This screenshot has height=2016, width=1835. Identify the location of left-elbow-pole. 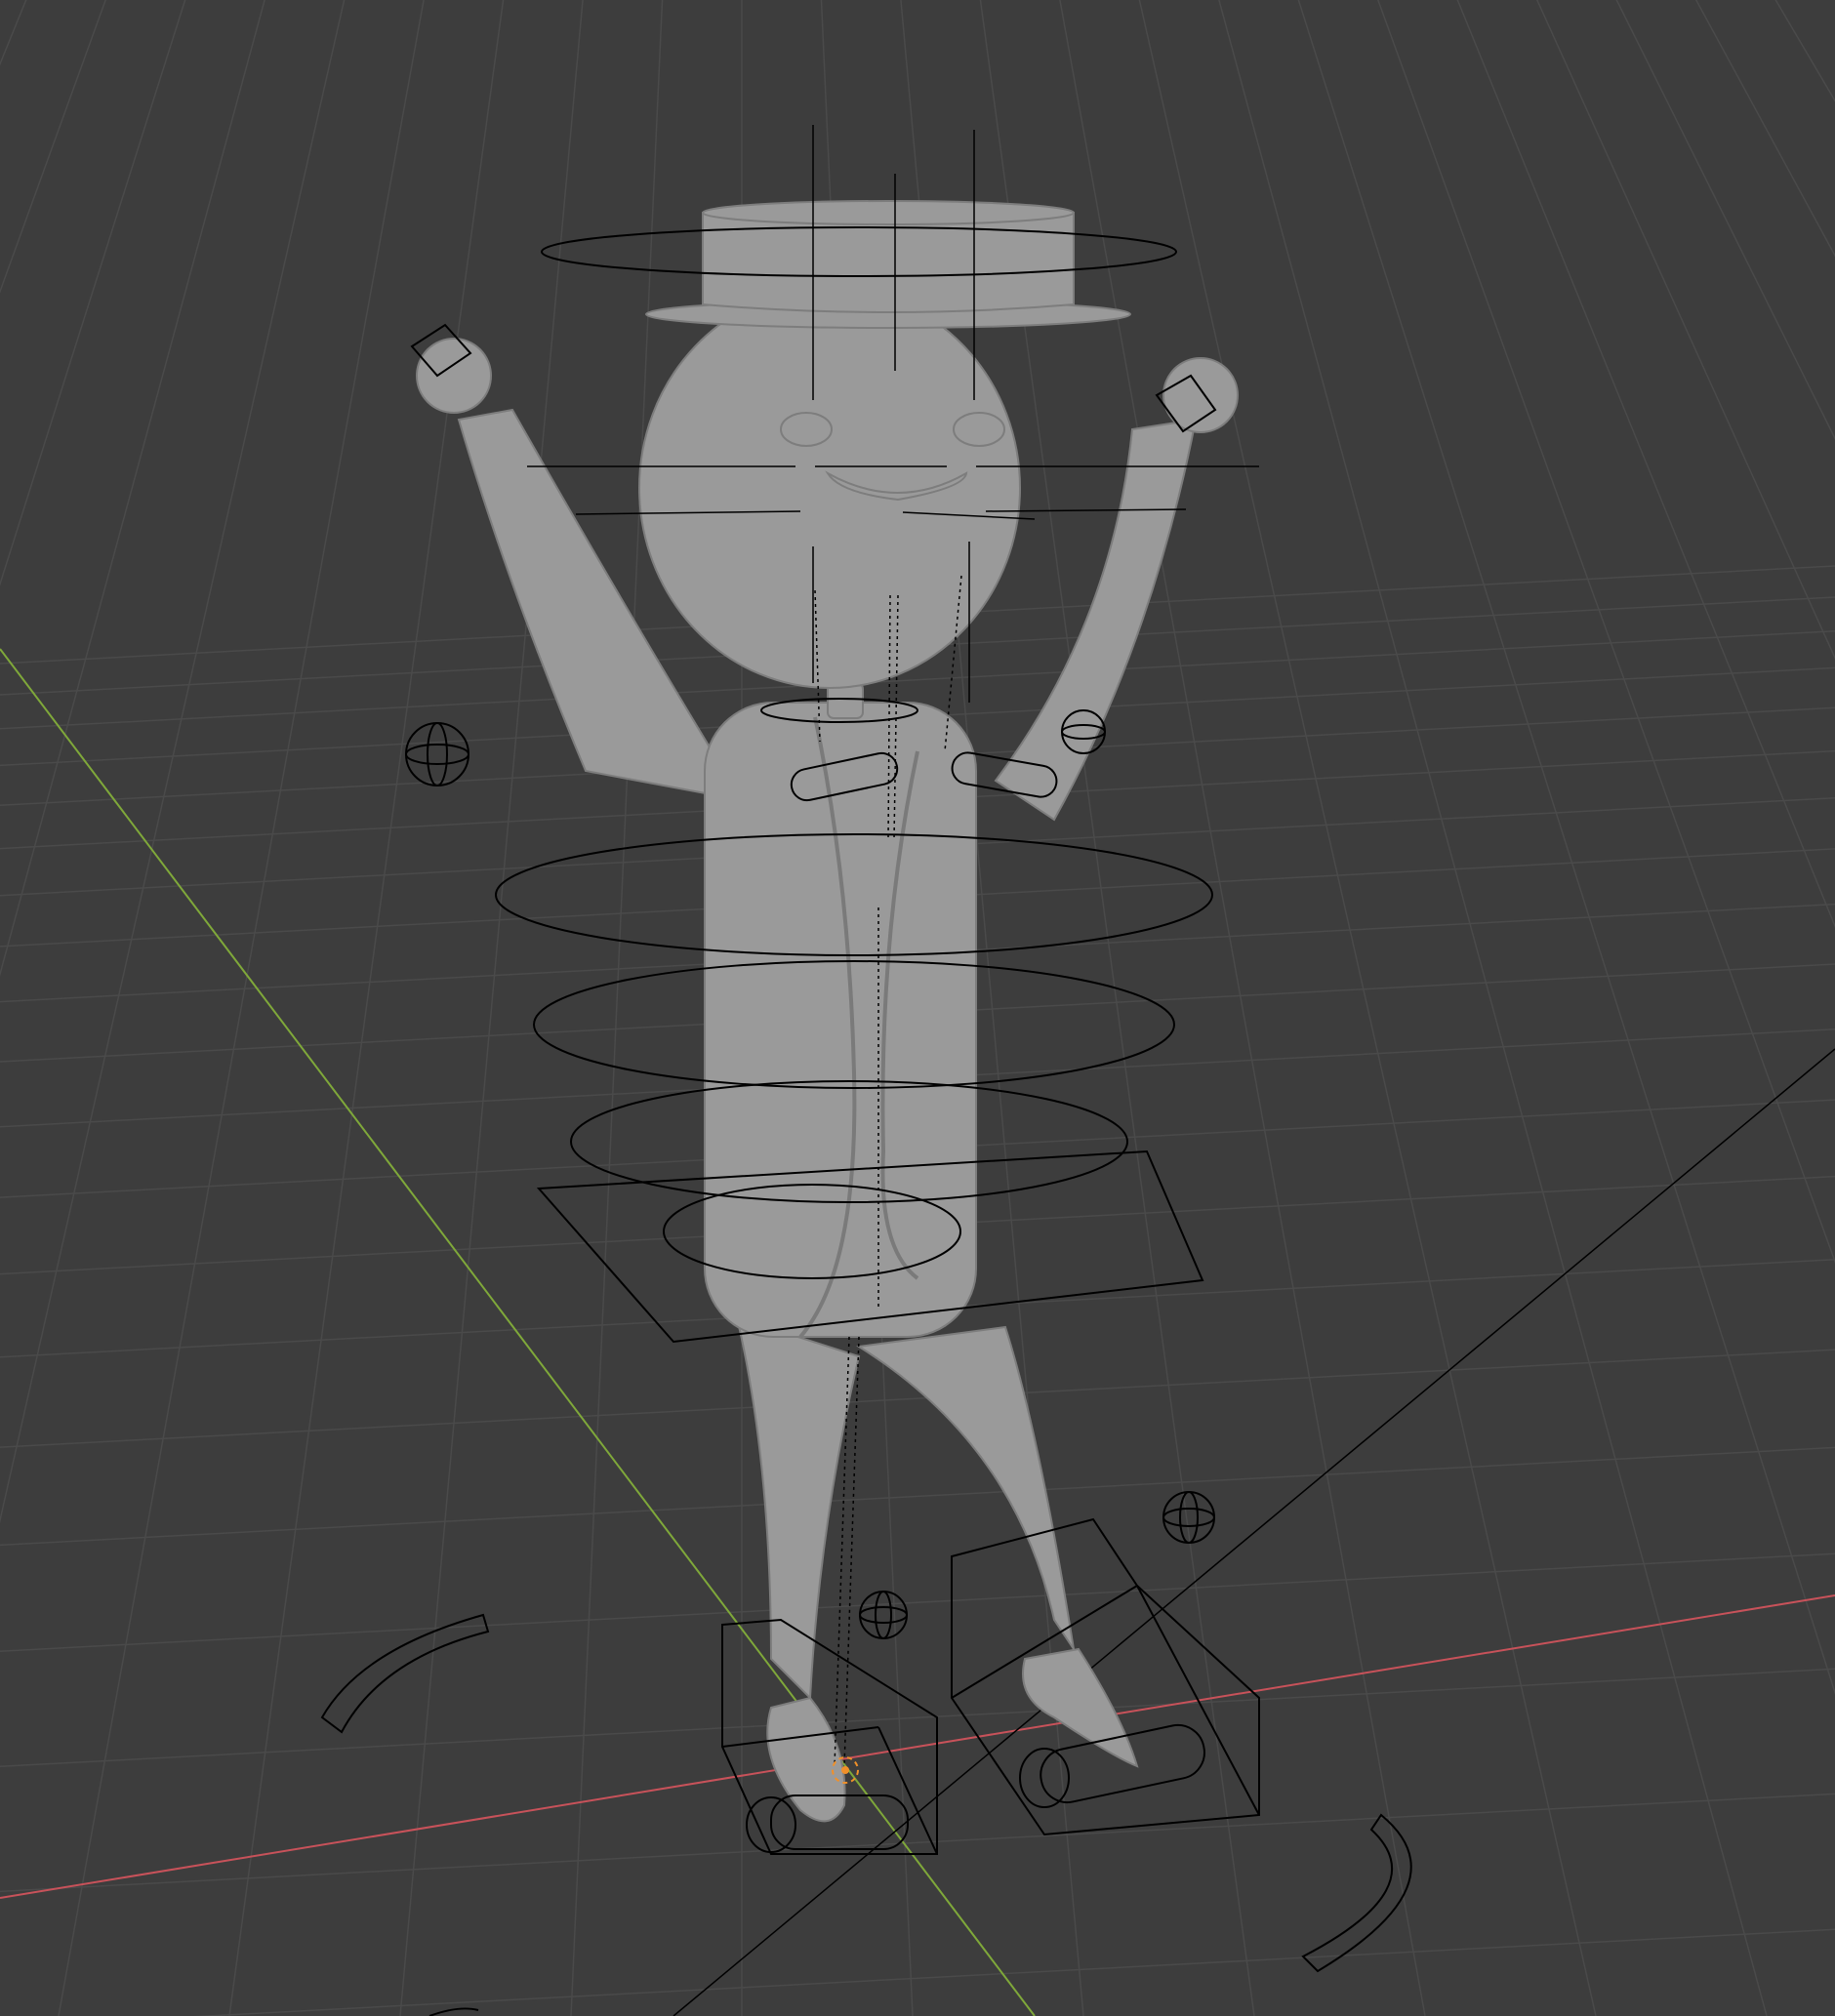
(437, 754).